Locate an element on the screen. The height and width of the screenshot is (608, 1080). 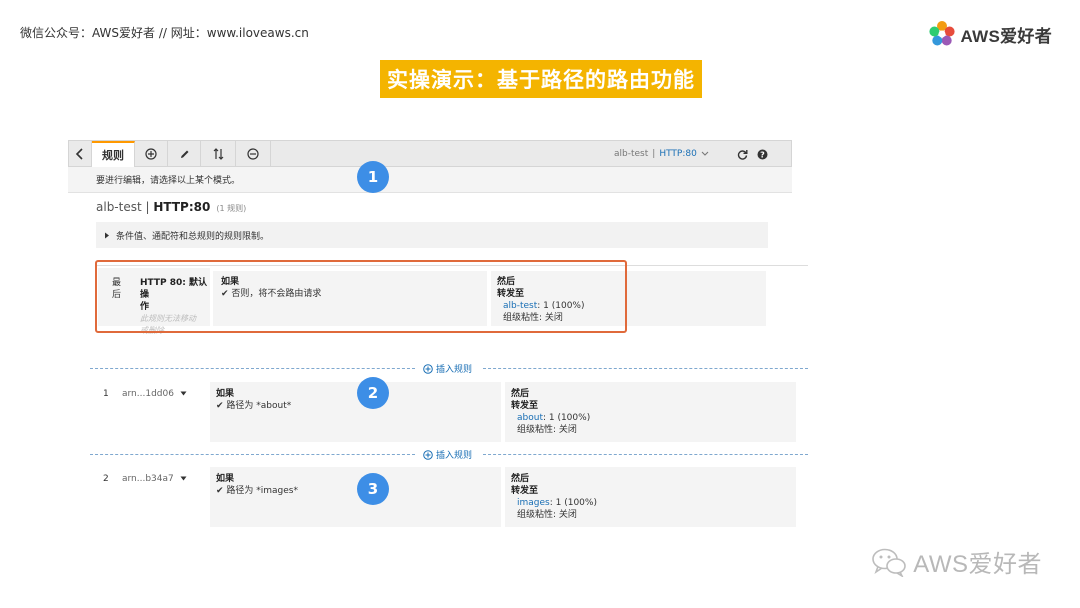
add-rule-button is located at coordinates (151, 154).